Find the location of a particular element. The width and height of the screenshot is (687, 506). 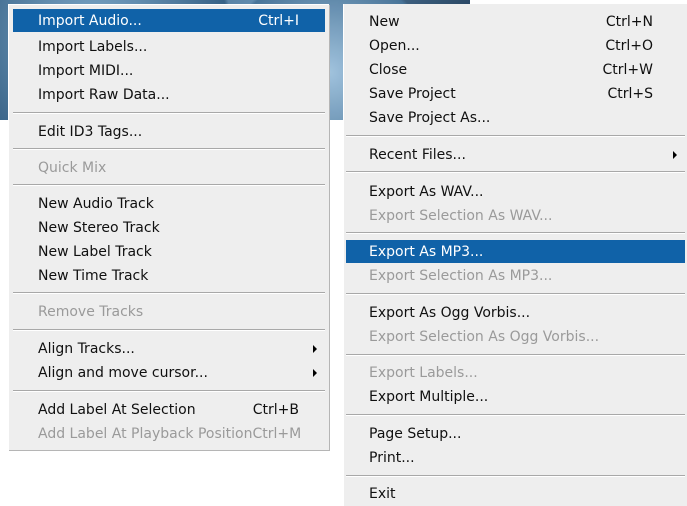

menu-item-label: New Stereo Track is located at coordinates (99, 227).